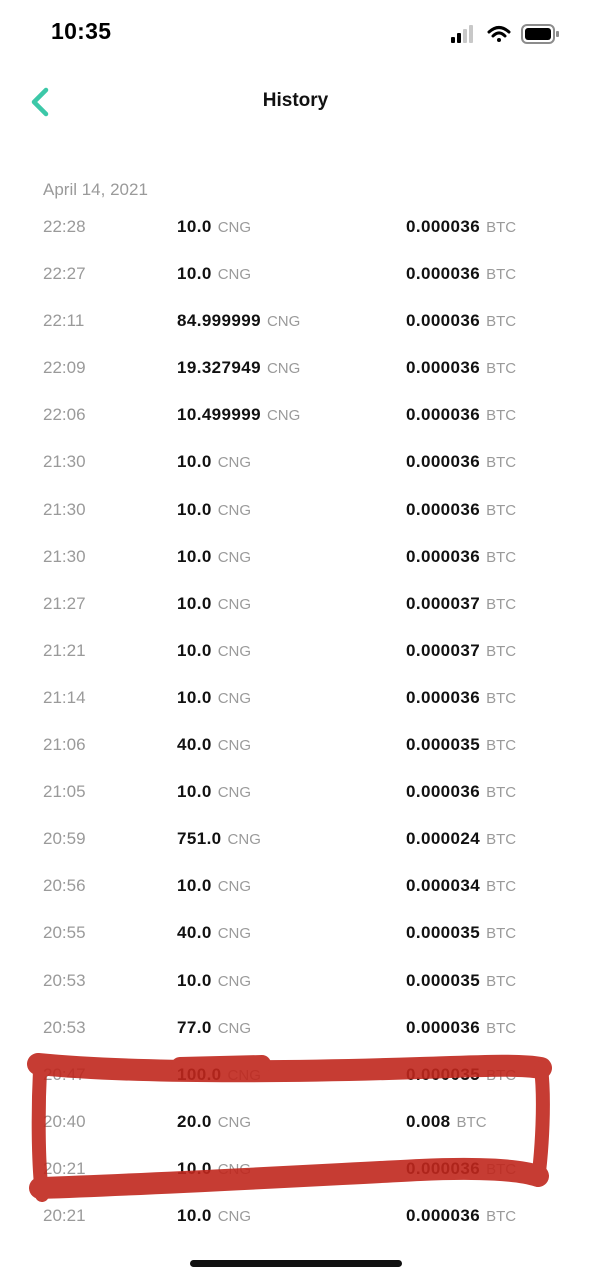  I want to click on history-row: 20:40 20.0 CNG 0.008 BTC, so click(295, 1122).